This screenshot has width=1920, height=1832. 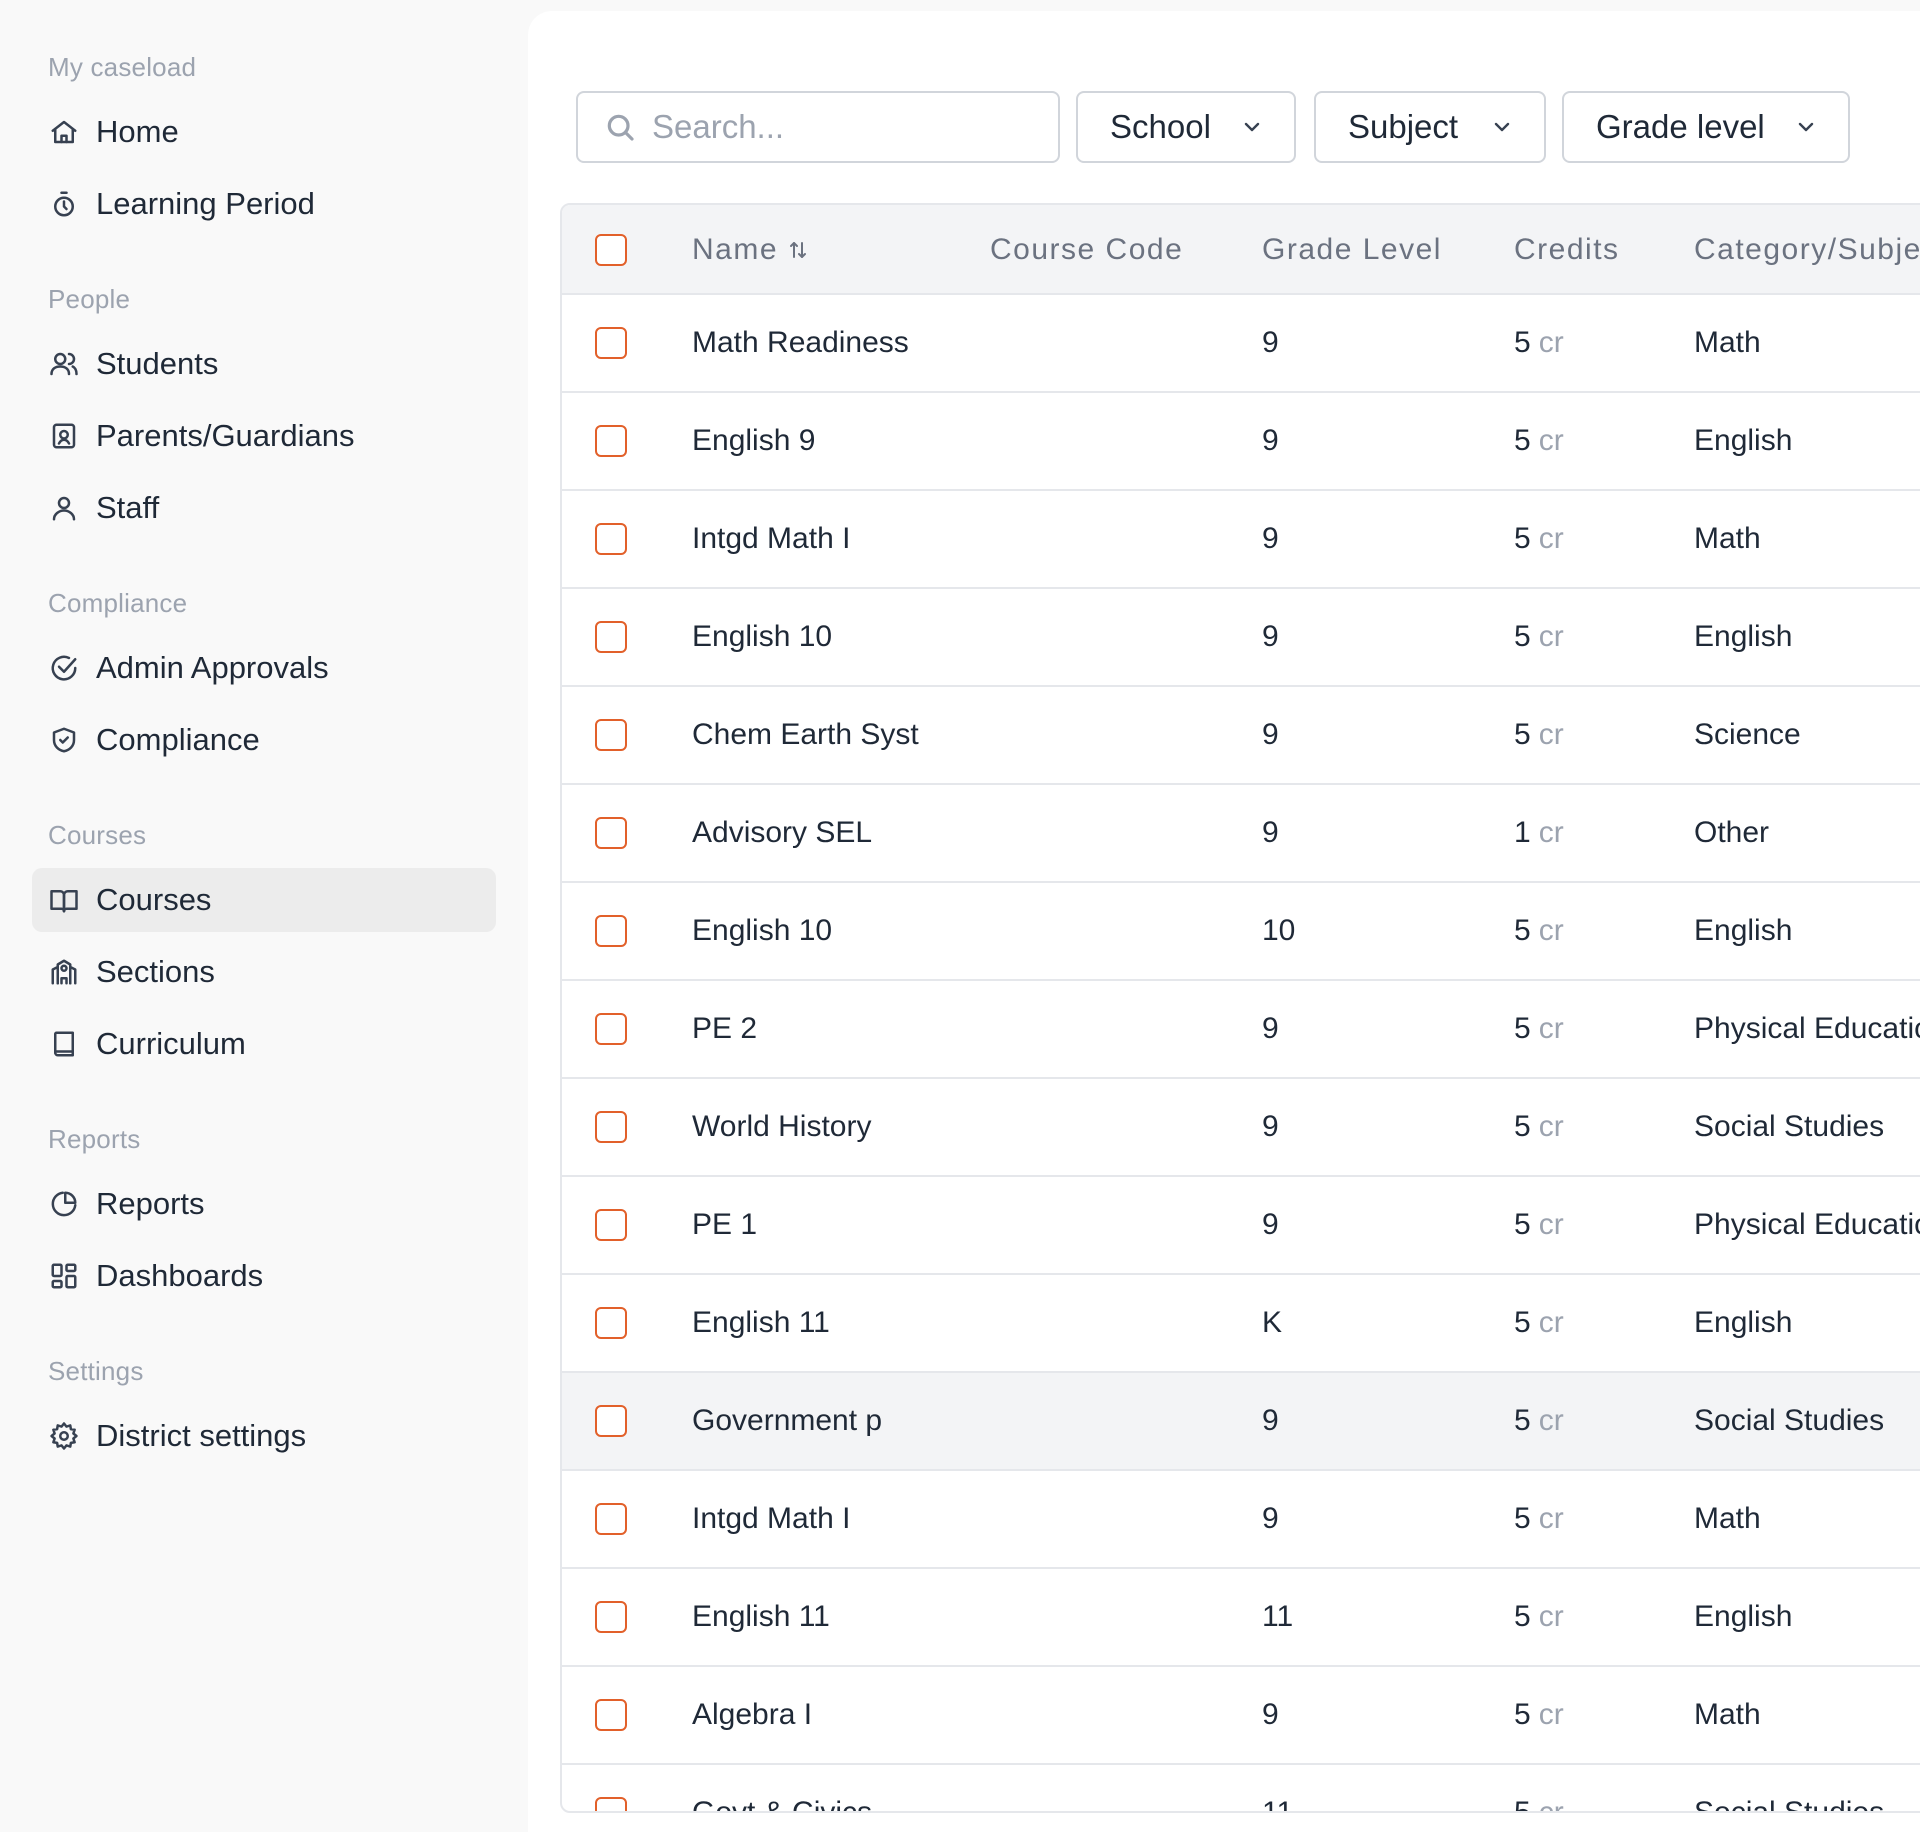 What do you see at coordinates (611, 250) in the screenshot?
I see `select-all-checkbox` at bounding box center [611, 250].